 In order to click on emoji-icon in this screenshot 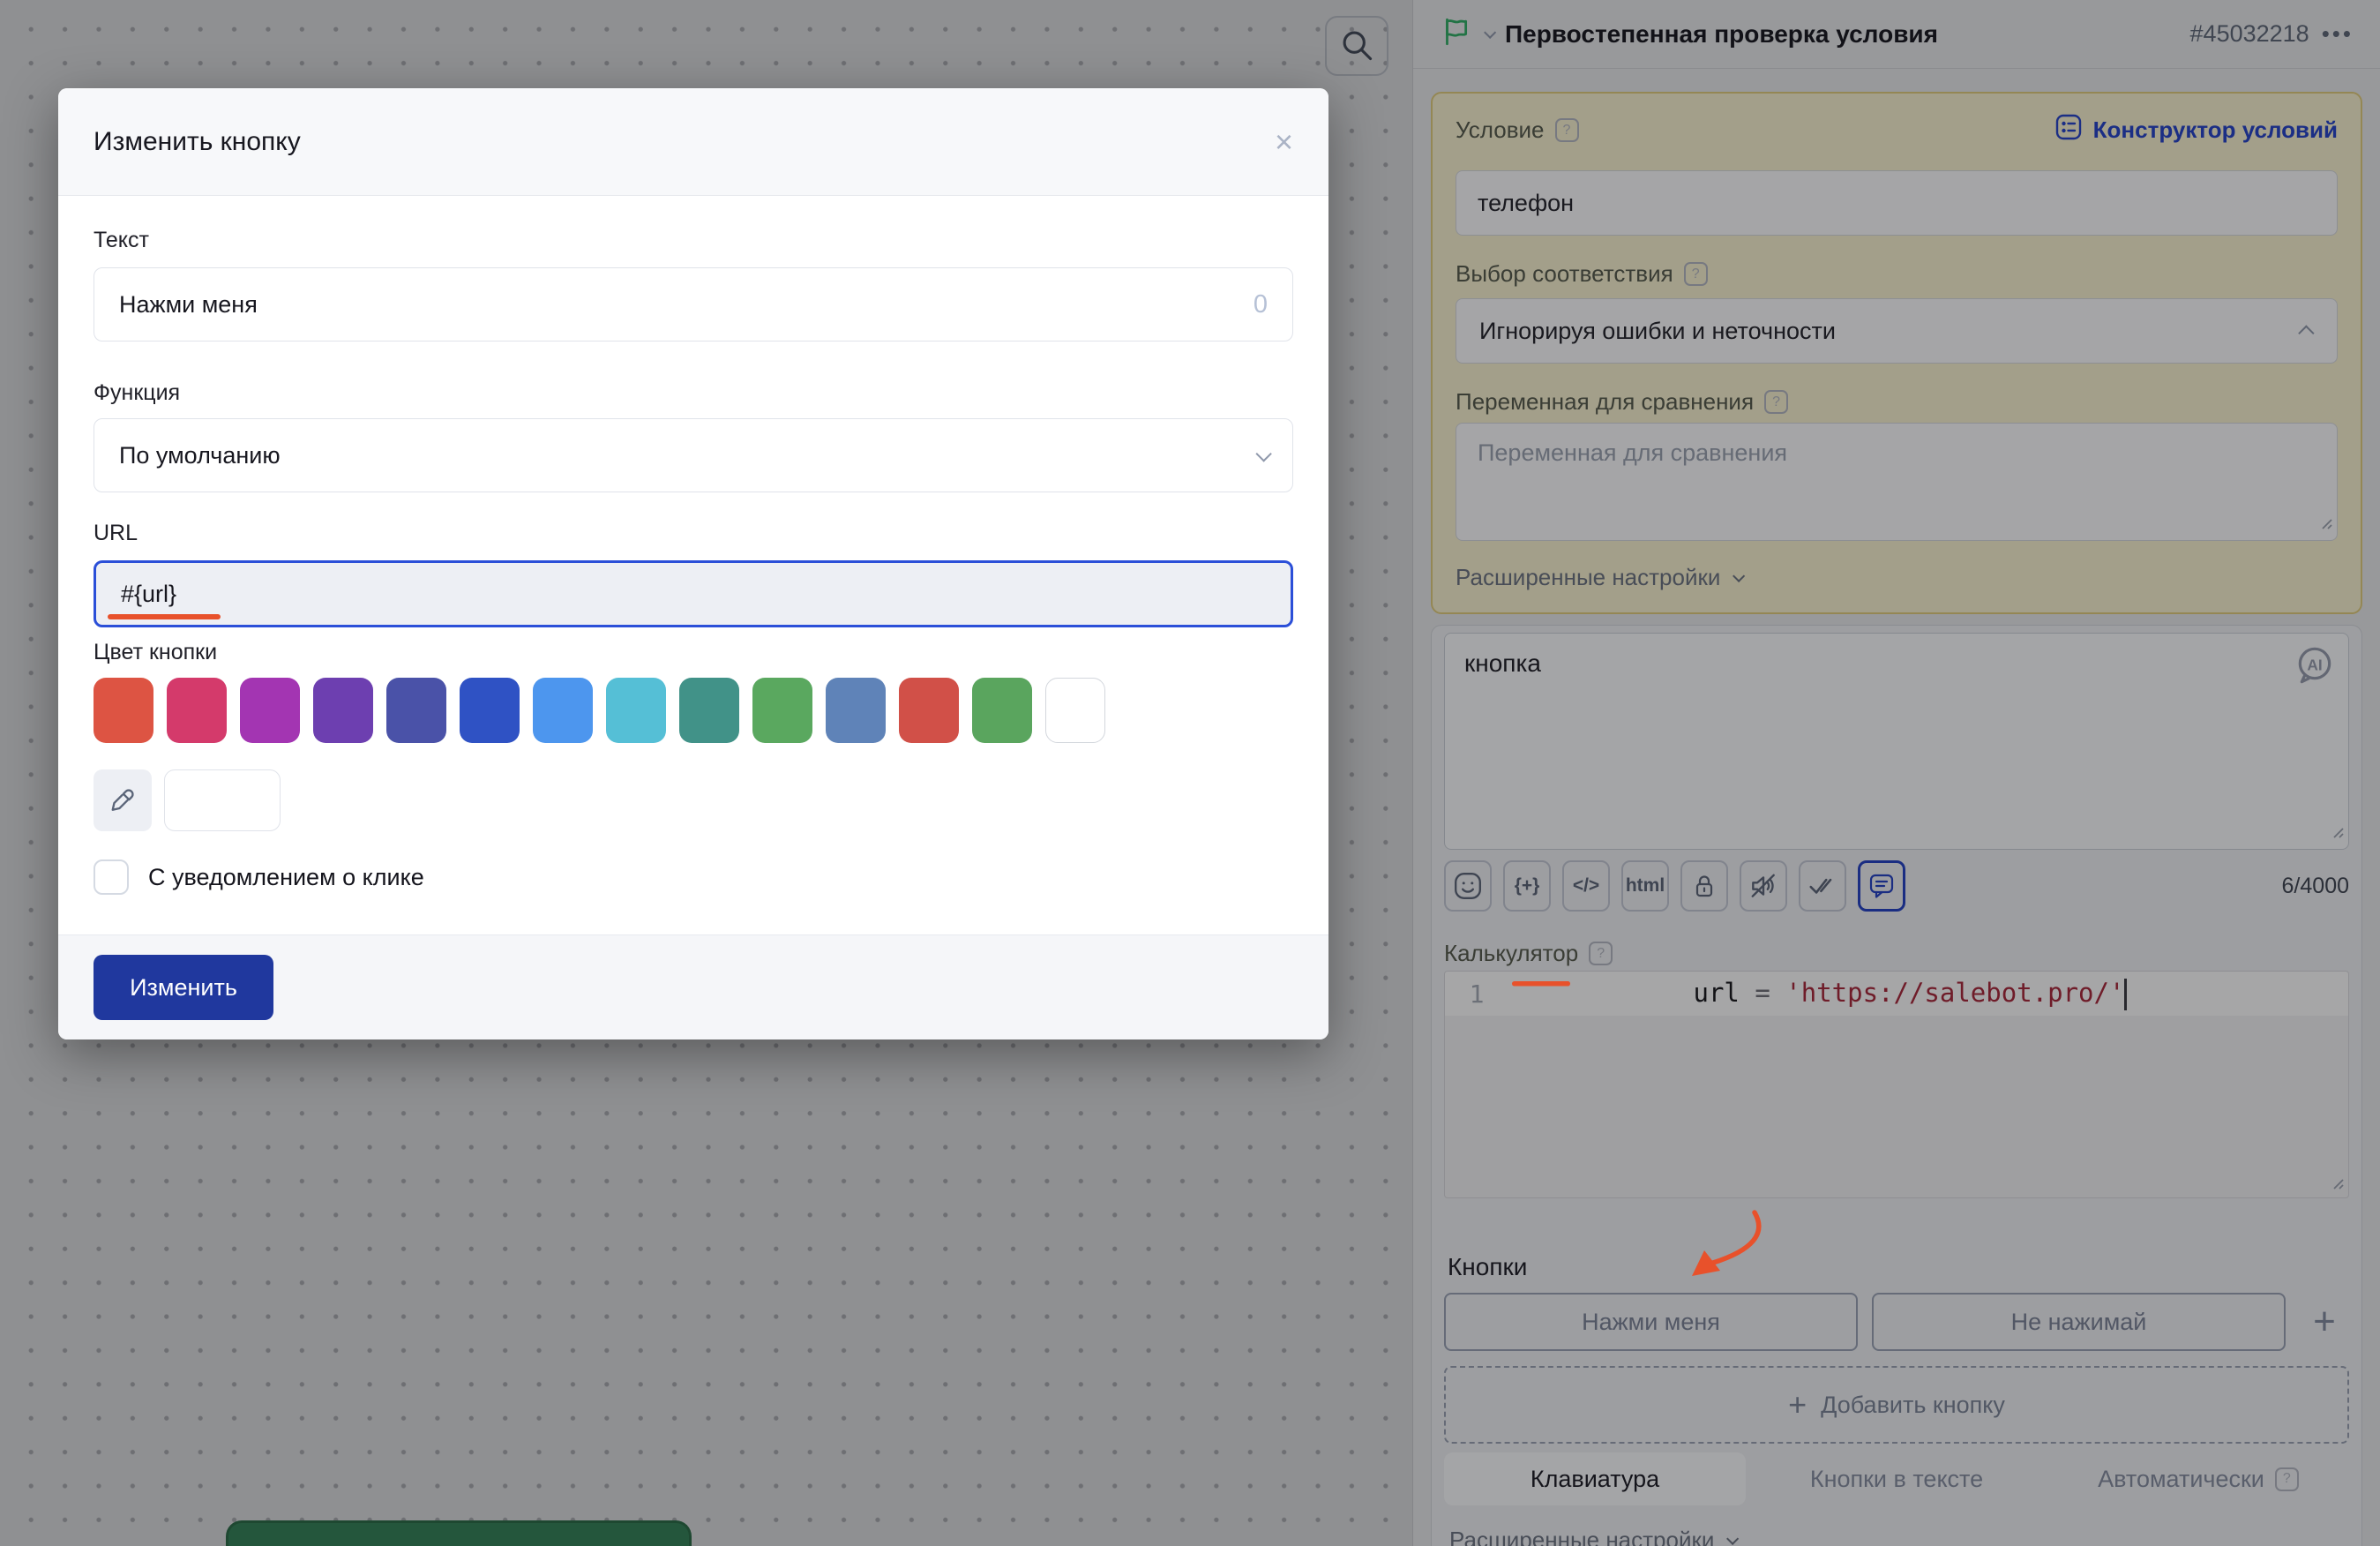, I will do `click(1468, 886)`.